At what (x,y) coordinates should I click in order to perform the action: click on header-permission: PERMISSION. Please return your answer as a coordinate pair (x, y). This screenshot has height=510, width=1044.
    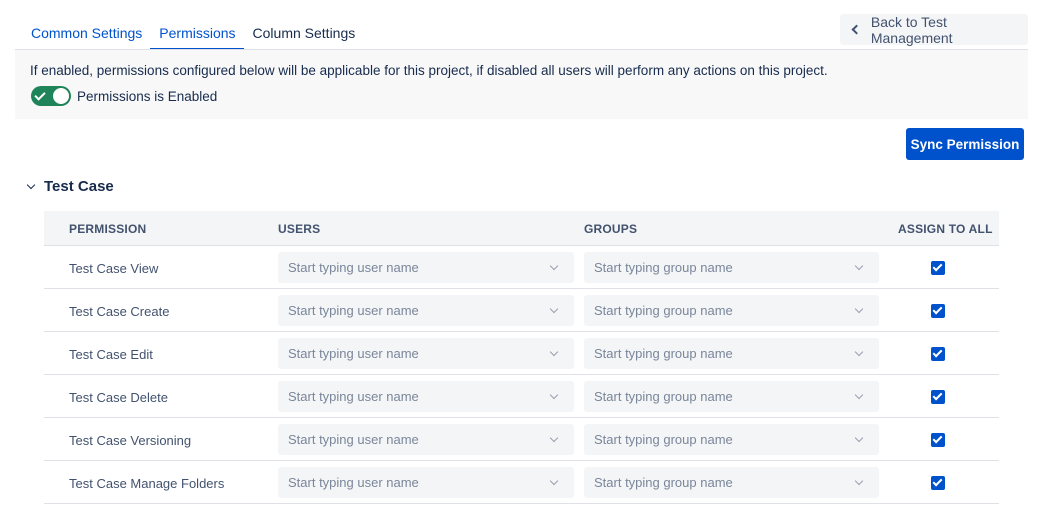
    Looking at the image, I should click on (108, 229).